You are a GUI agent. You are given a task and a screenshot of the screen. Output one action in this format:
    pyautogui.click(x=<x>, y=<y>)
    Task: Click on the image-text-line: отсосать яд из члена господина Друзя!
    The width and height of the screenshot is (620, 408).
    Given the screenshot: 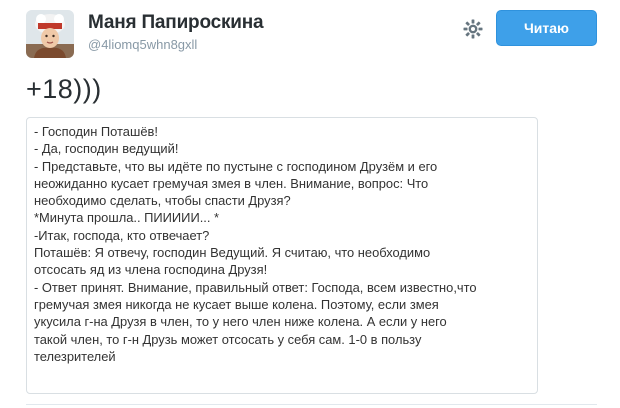 What is the action you would take?
    pyautogui.click(x=151, y=270)
    